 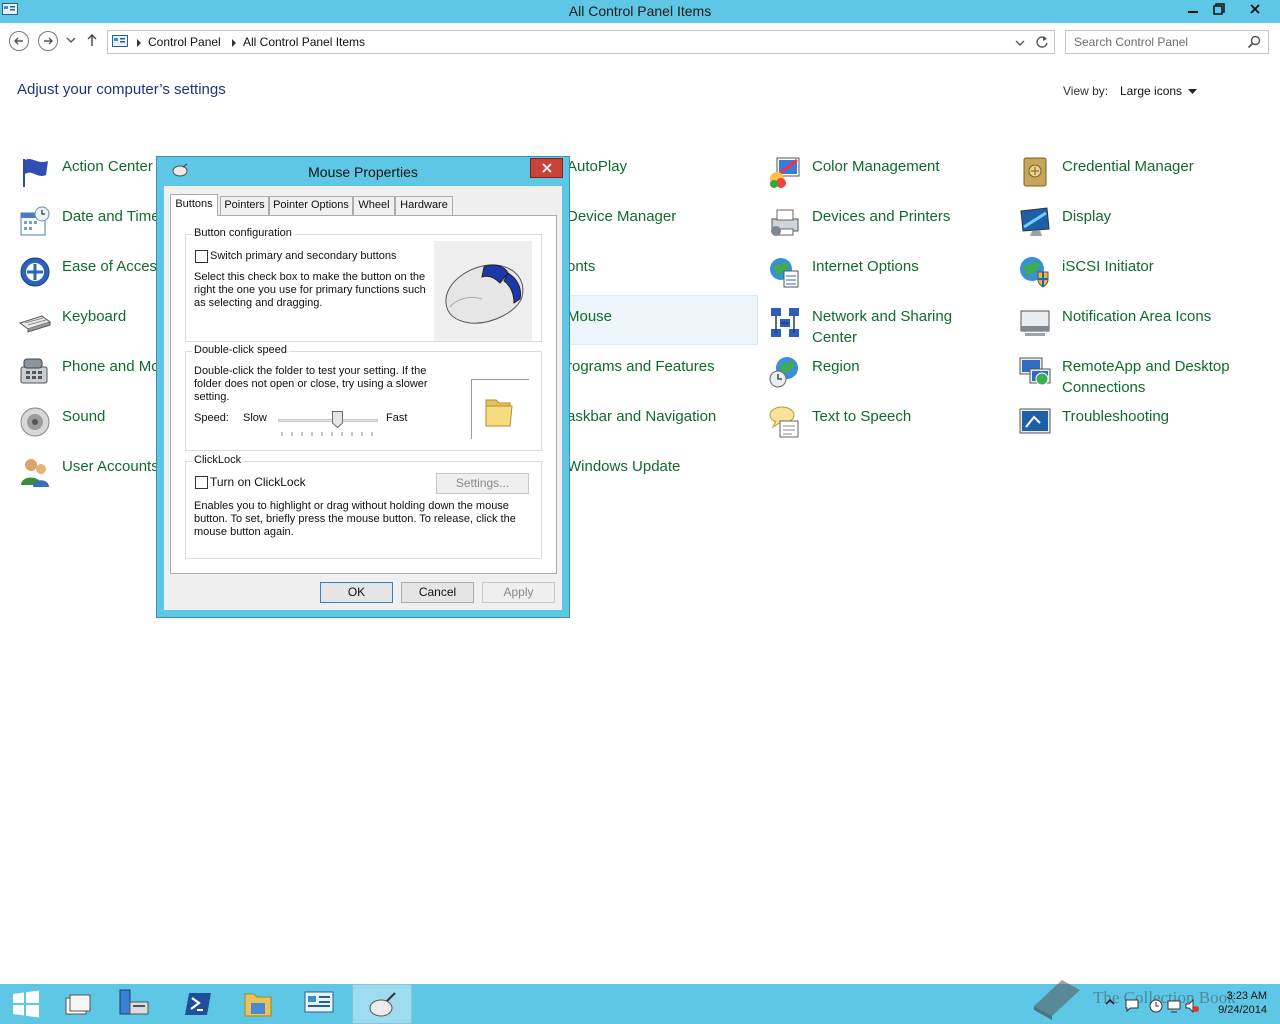 I want to click on address-bar: Control Panel All Control Panel Items, so click(x=581, y=42).